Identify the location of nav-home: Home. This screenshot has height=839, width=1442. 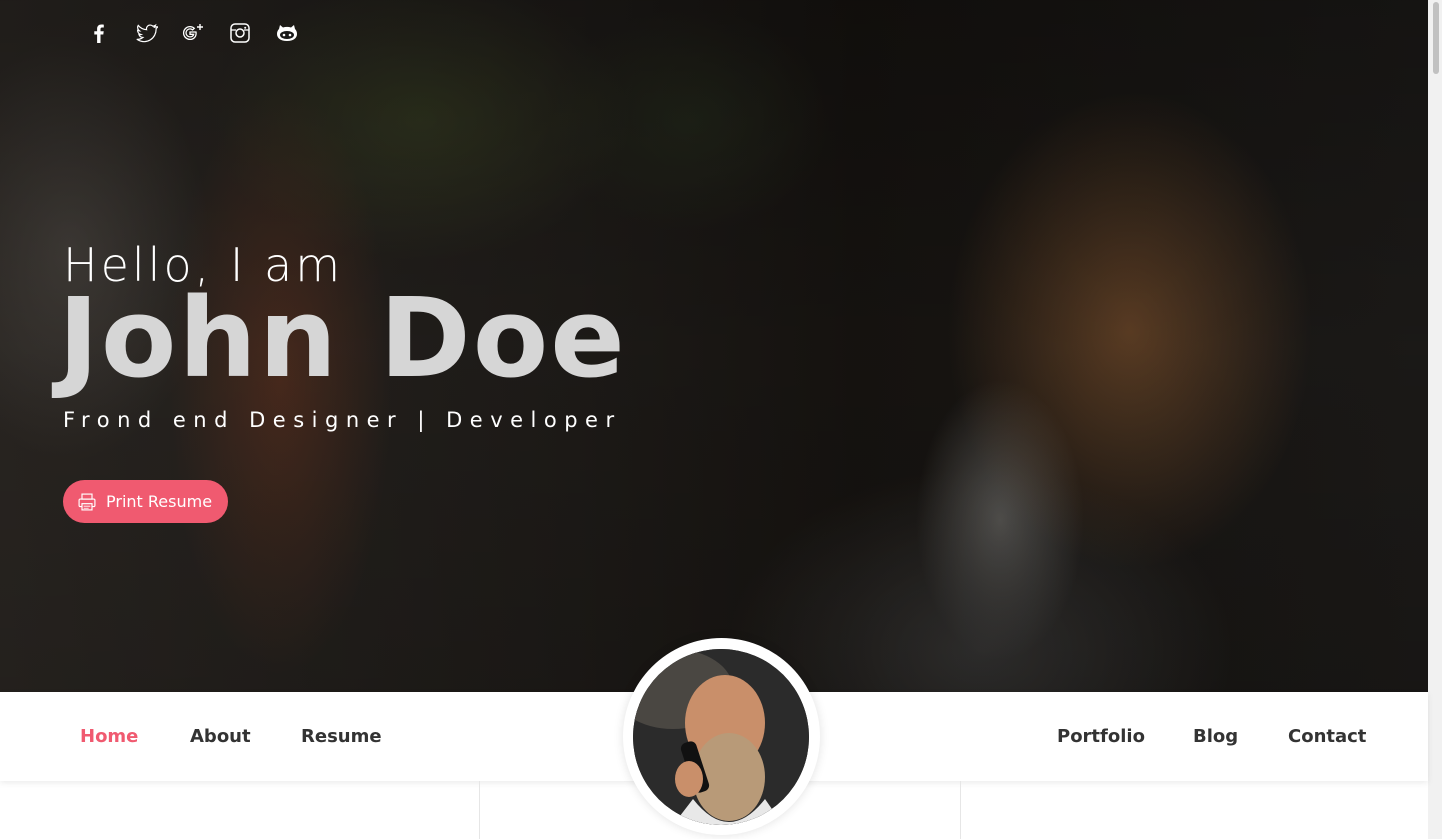
(109, 736).